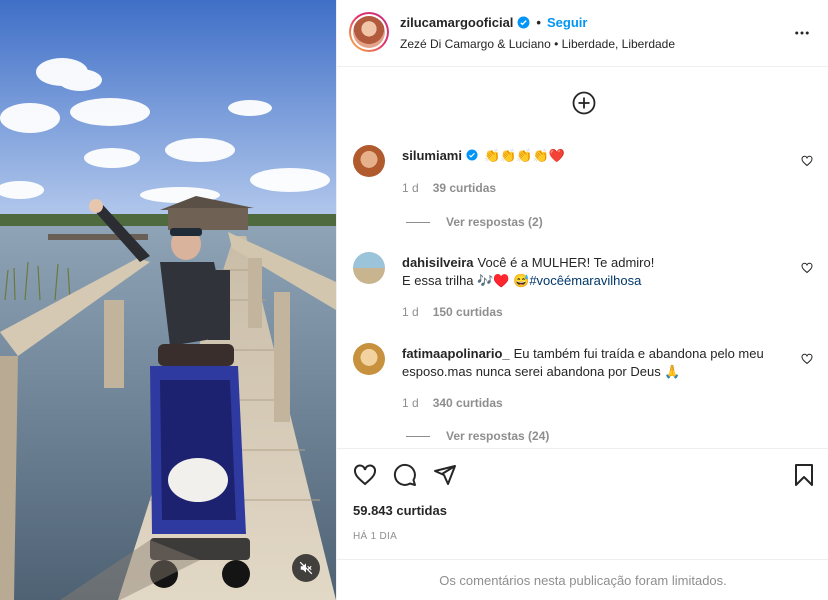 The width and height of the screenshot is (828, 600). I want to click on view-replies-button: Ver respostas (24), so click(477, 436).